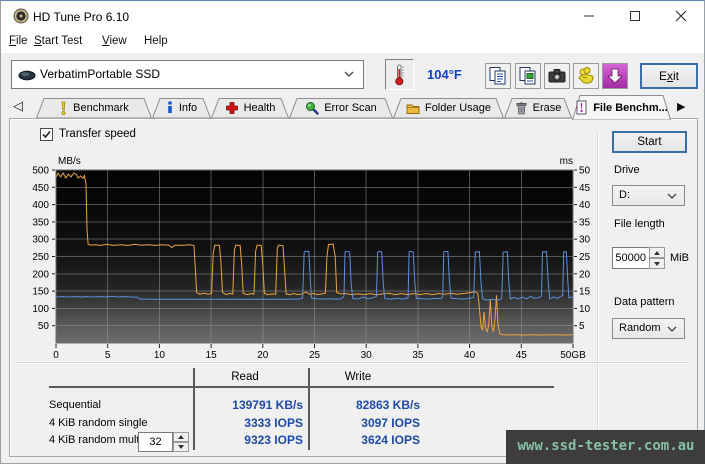 This screenshot has height=464, width=705. Describe the element at coordinates (187, 74) in the screenshot. I see `device-select: VerbatimPortable SSD` at that location.